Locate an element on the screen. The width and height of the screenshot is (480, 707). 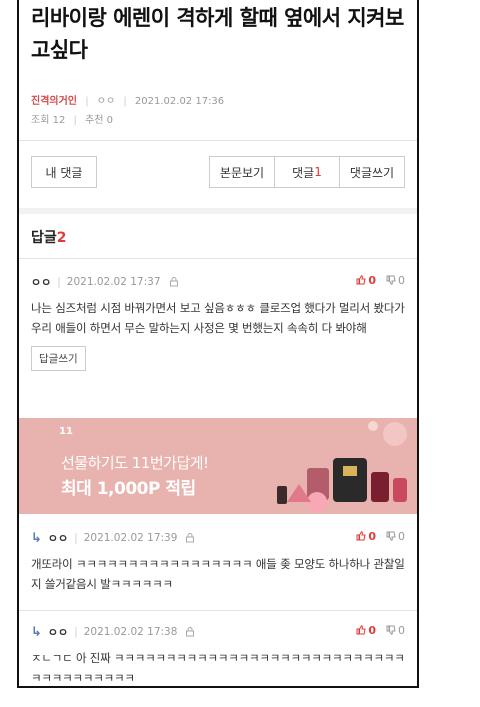
comment-header: ㅇㅇ | 2021.02.02 17:37 0 0 is located at coordinates (218, 282).